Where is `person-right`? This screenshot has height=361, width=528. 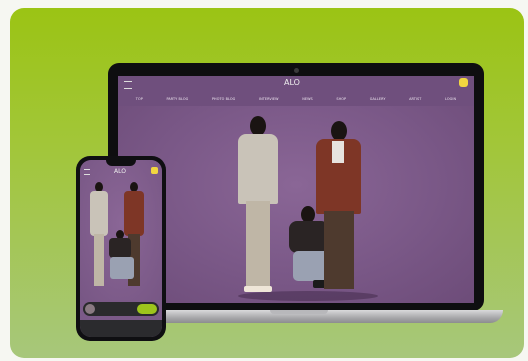 person-right is located at coordinates (338, 206).